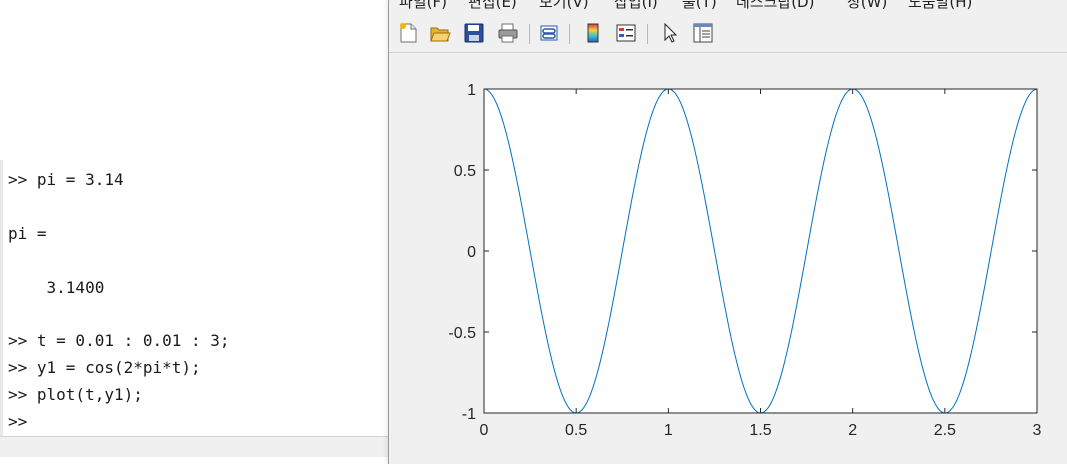  I want to click on command-line: >> plot(t,y1);, so click(75, 394).